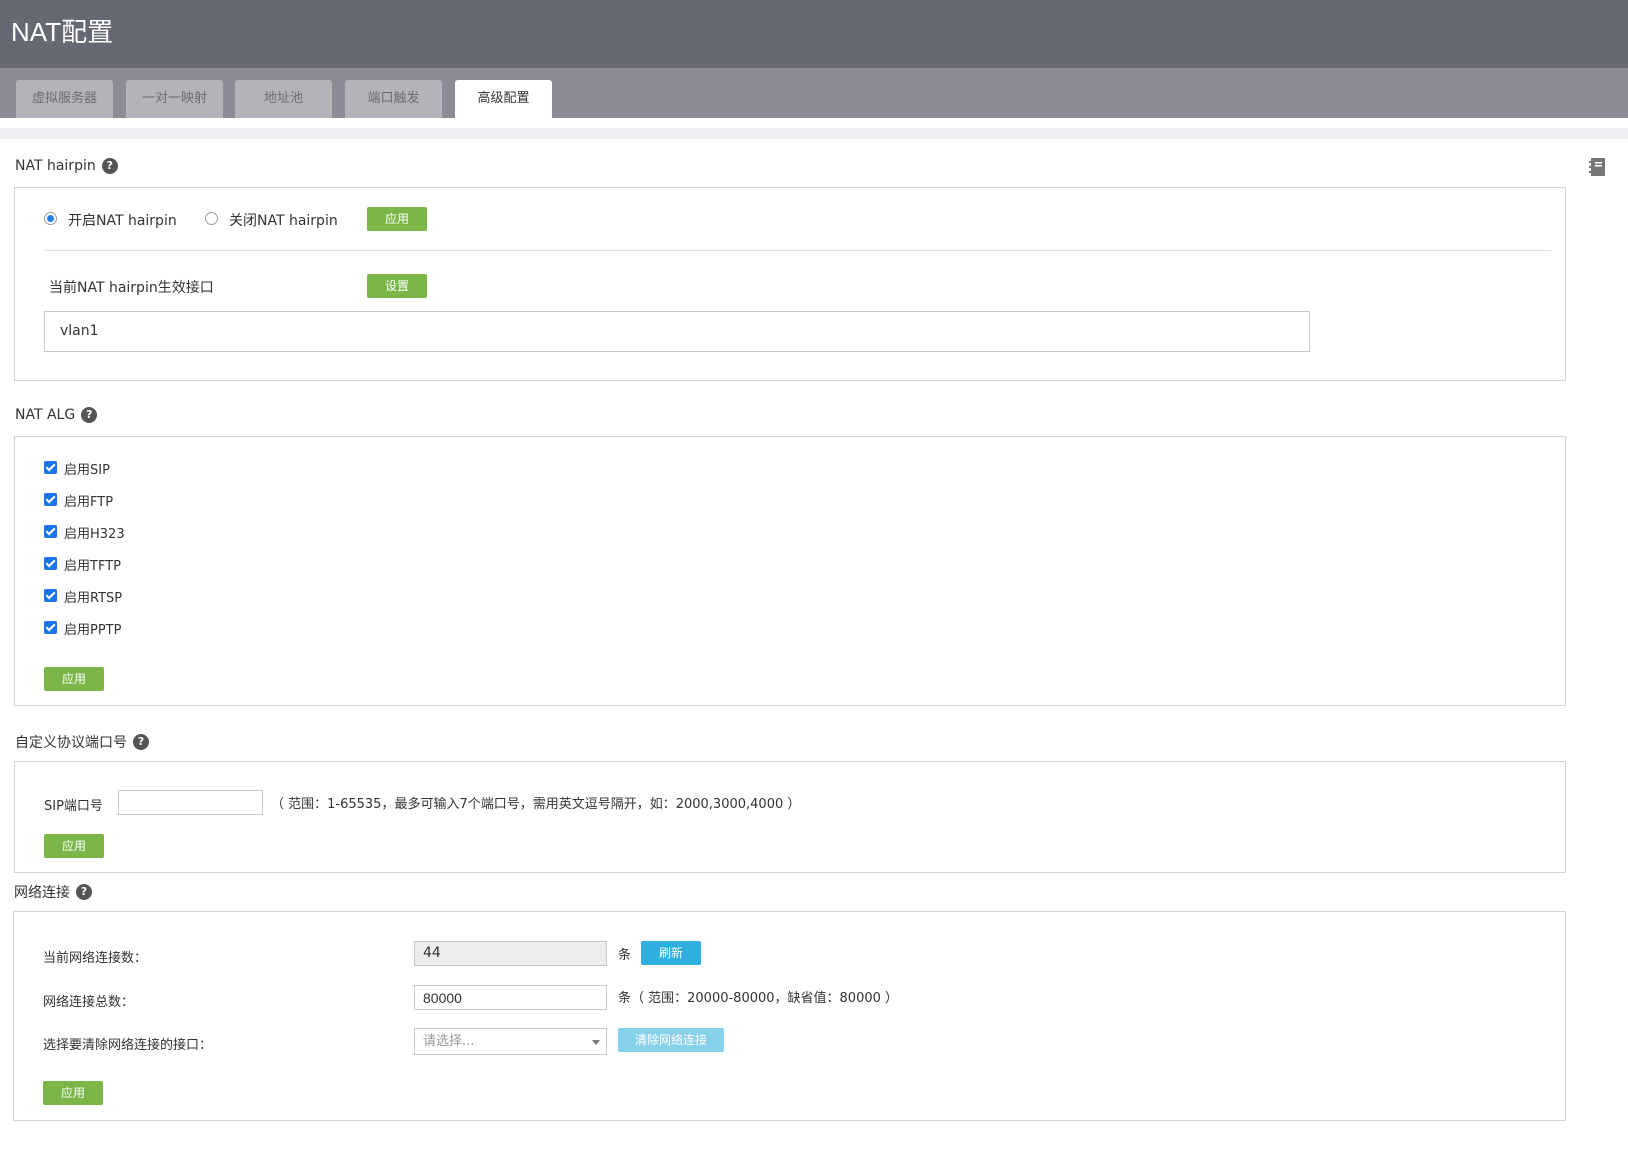  What do you see at coordinates (89, 502) in the screenshot?
I see `alg-ftp-label: 启用FTP` at bounding box center [89, 502].